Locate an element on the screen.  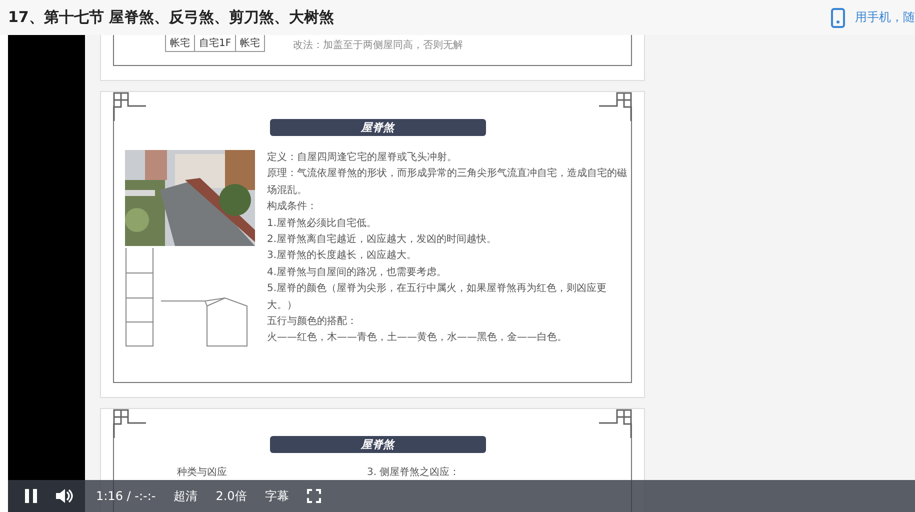
speed-button: 2.0倍 is located at coordinates (231, 496).